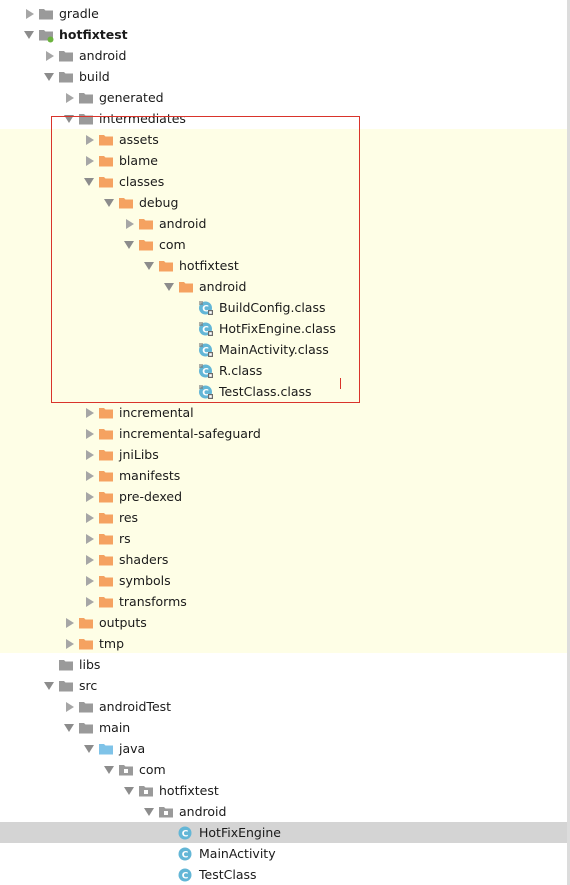  I want to click on module-folder-icon, so click(46, 35).